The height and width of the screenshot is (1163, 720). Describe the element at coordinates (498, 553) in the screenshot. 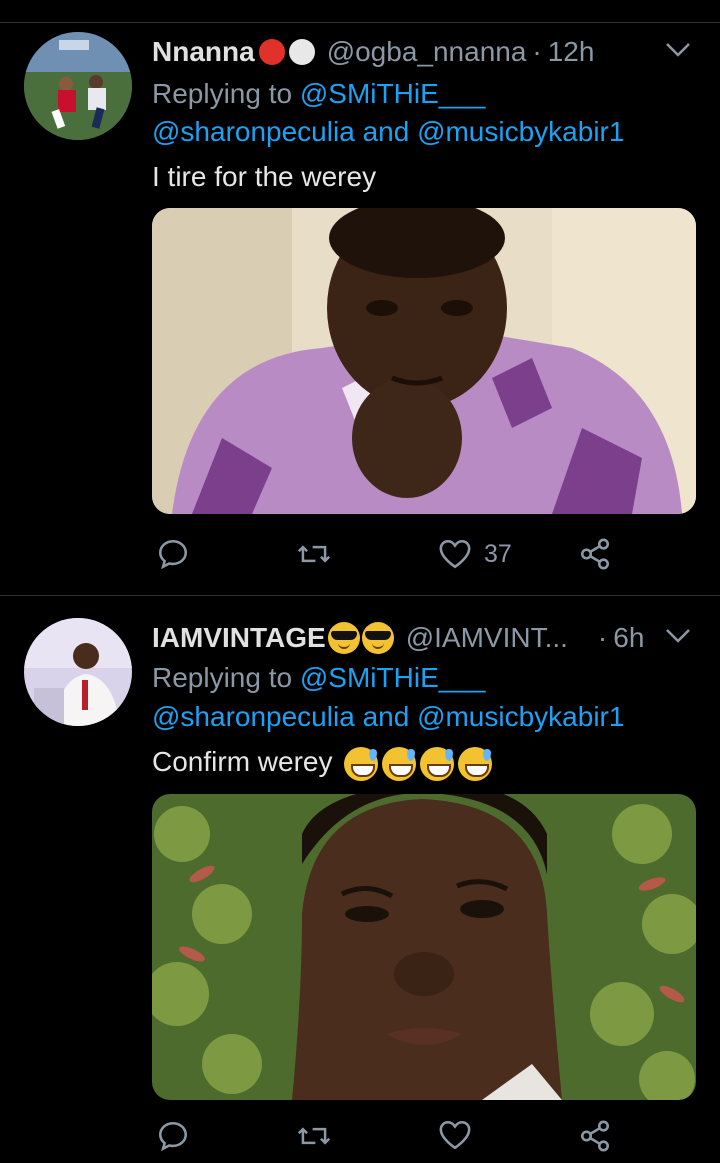

I see `like-count: 37` at that location.